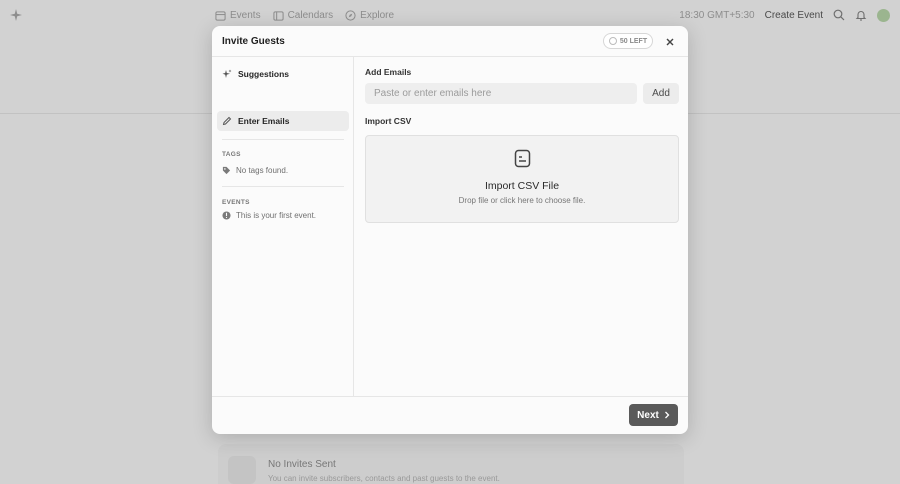 Image resolution: width=900 pixels, height=484 pixels. I want to click on nav-explore-label: Explore, so click(377, 15).